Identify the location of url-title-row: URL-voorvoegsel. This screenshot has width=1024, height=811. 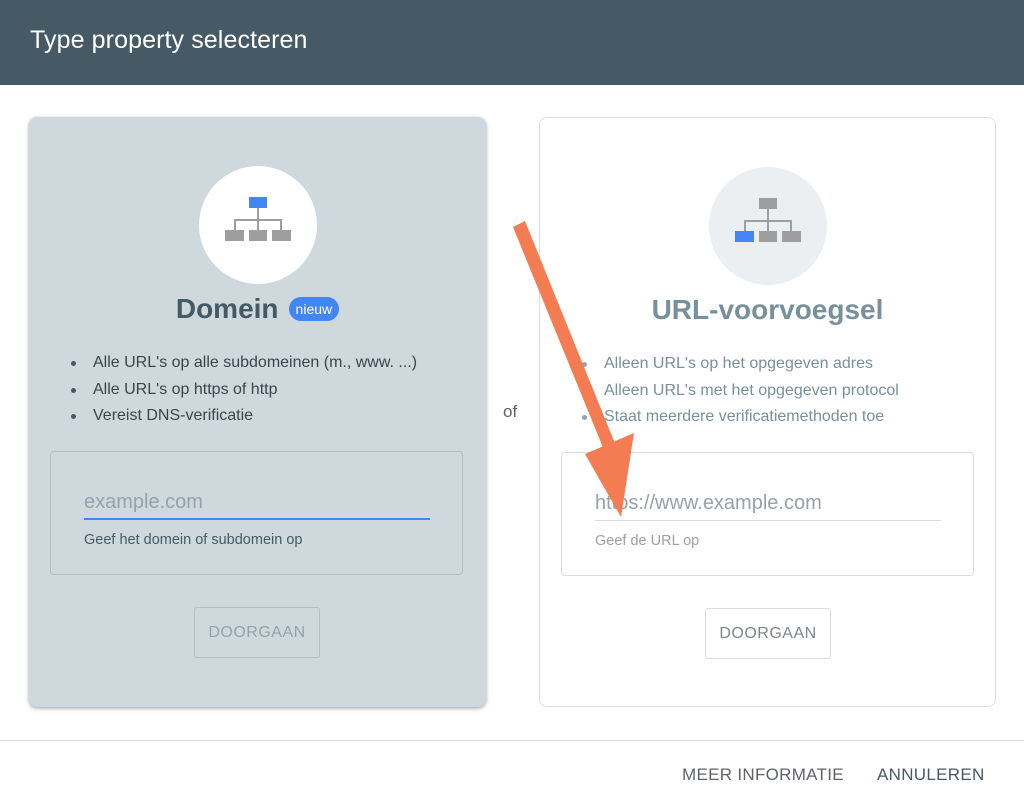
(767, 310).